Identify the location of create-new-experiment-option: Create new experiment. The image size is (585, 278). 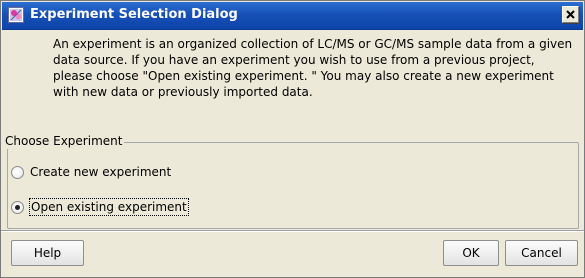
(91, 172).